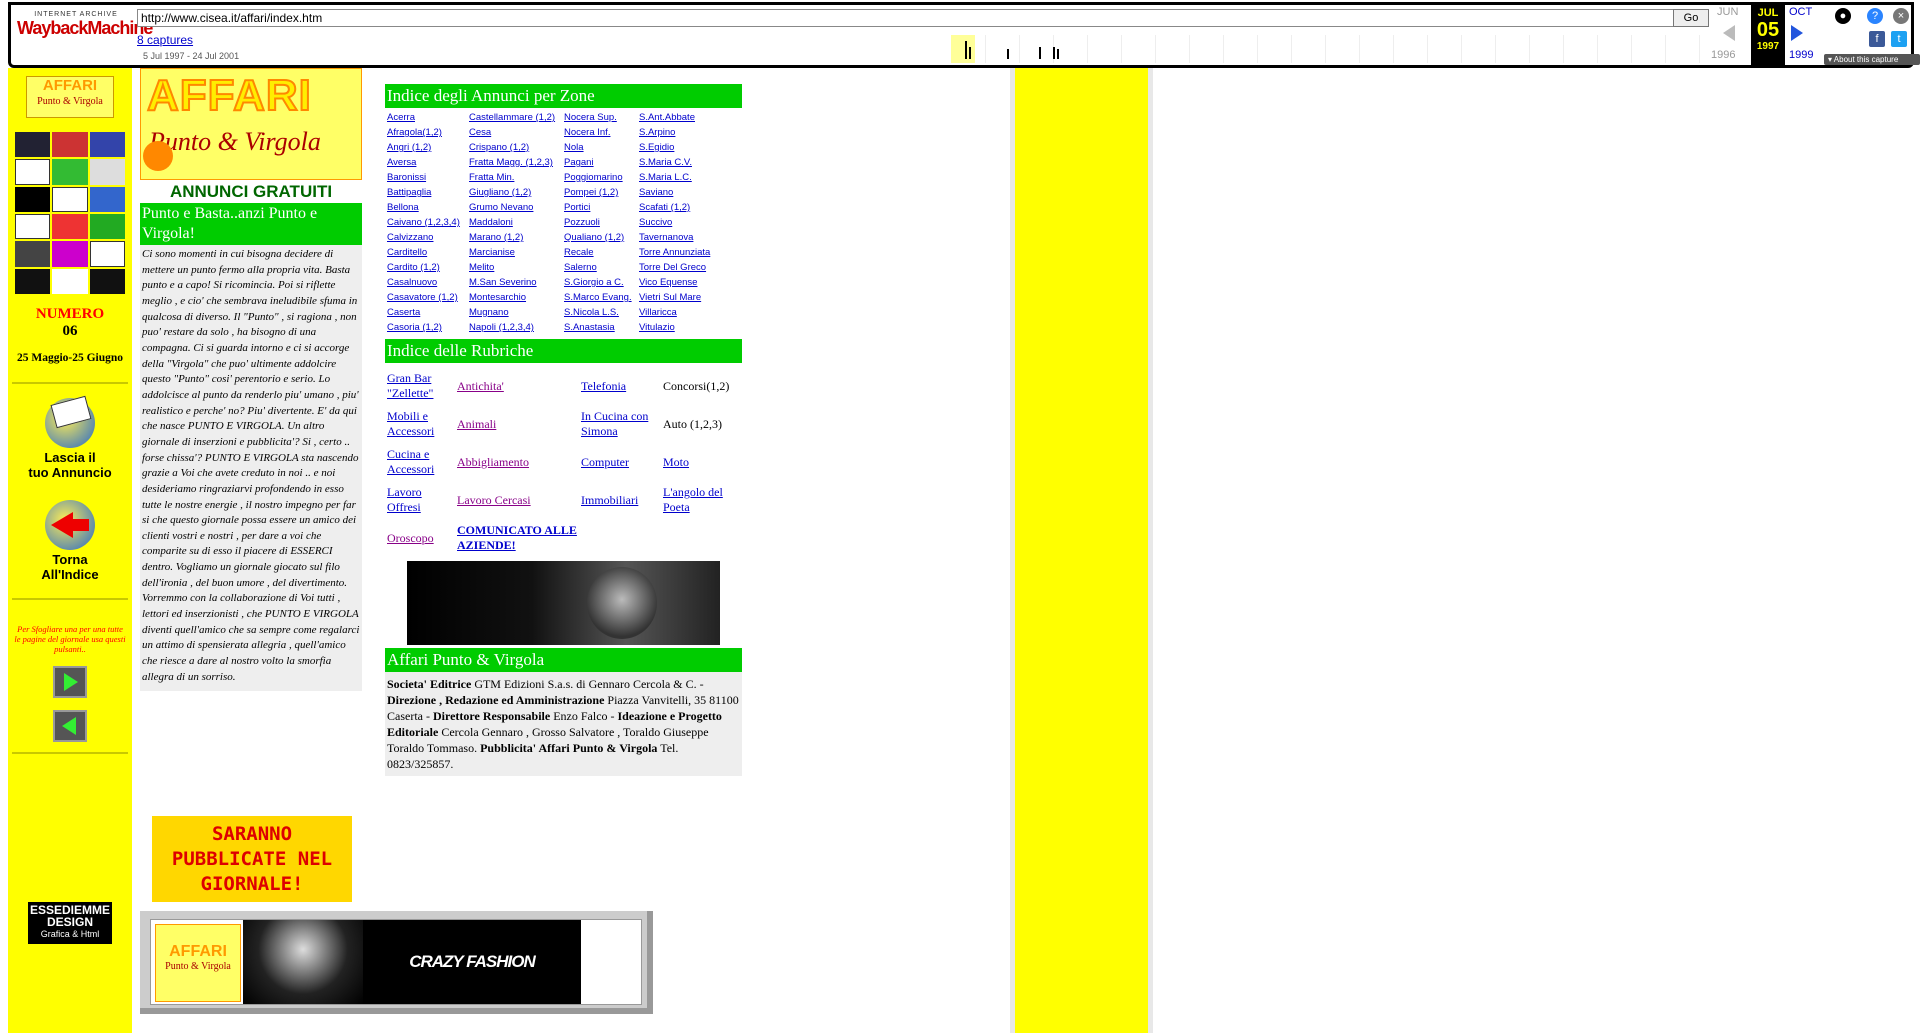 This screenshot has height=1033, width=1920. I want to click on zone-link: Caserta, so click(428, 313).